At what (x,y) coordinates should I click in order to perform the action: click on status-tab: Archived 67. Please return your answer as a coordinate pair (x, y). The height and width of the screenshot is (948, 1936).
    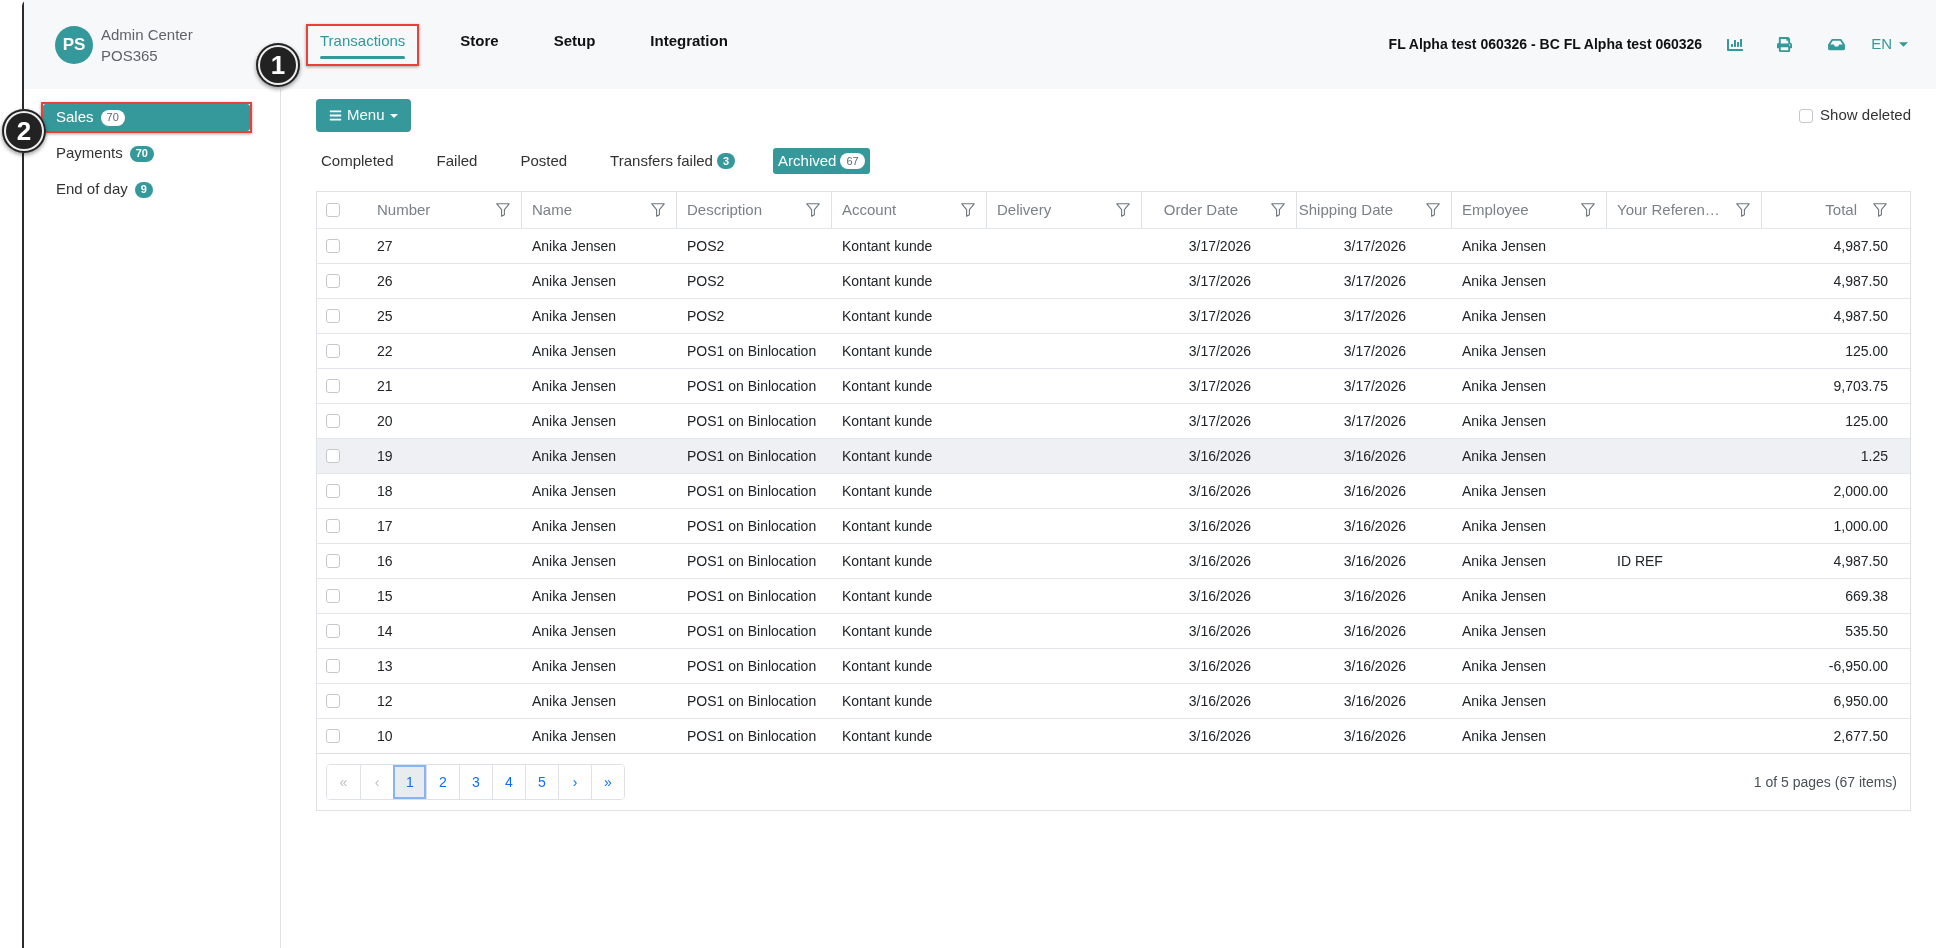
    Looking at the image, I should click on (821, 161).